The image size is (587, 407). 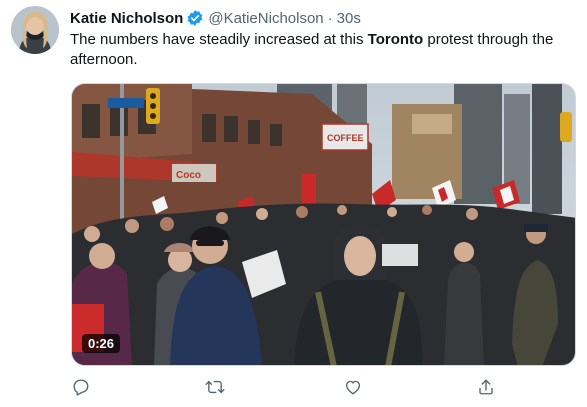 What do you see at coordinates (349, 18) in the screenshot?
I see `tweet-timestamp: 30s` at bounding box center [349, 18].